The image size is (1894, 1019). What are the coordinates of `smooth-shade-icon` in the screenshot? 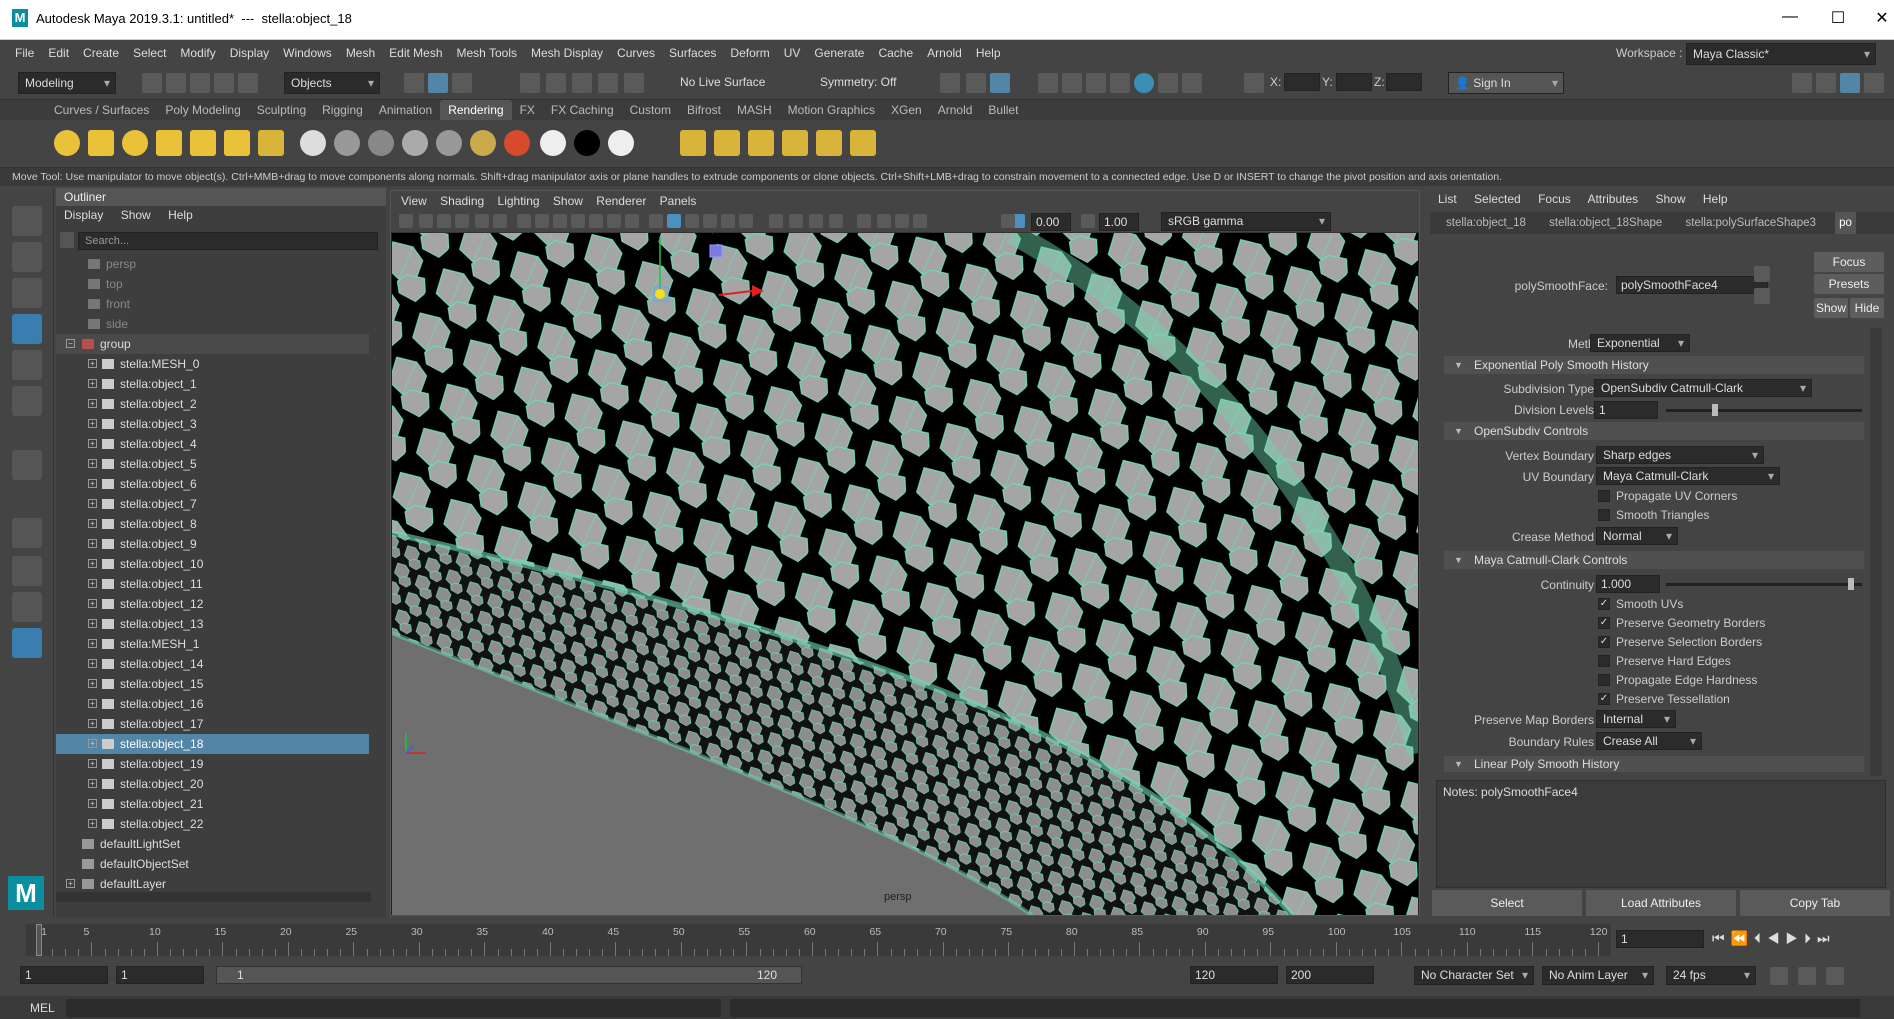 It's located at (674, 221).